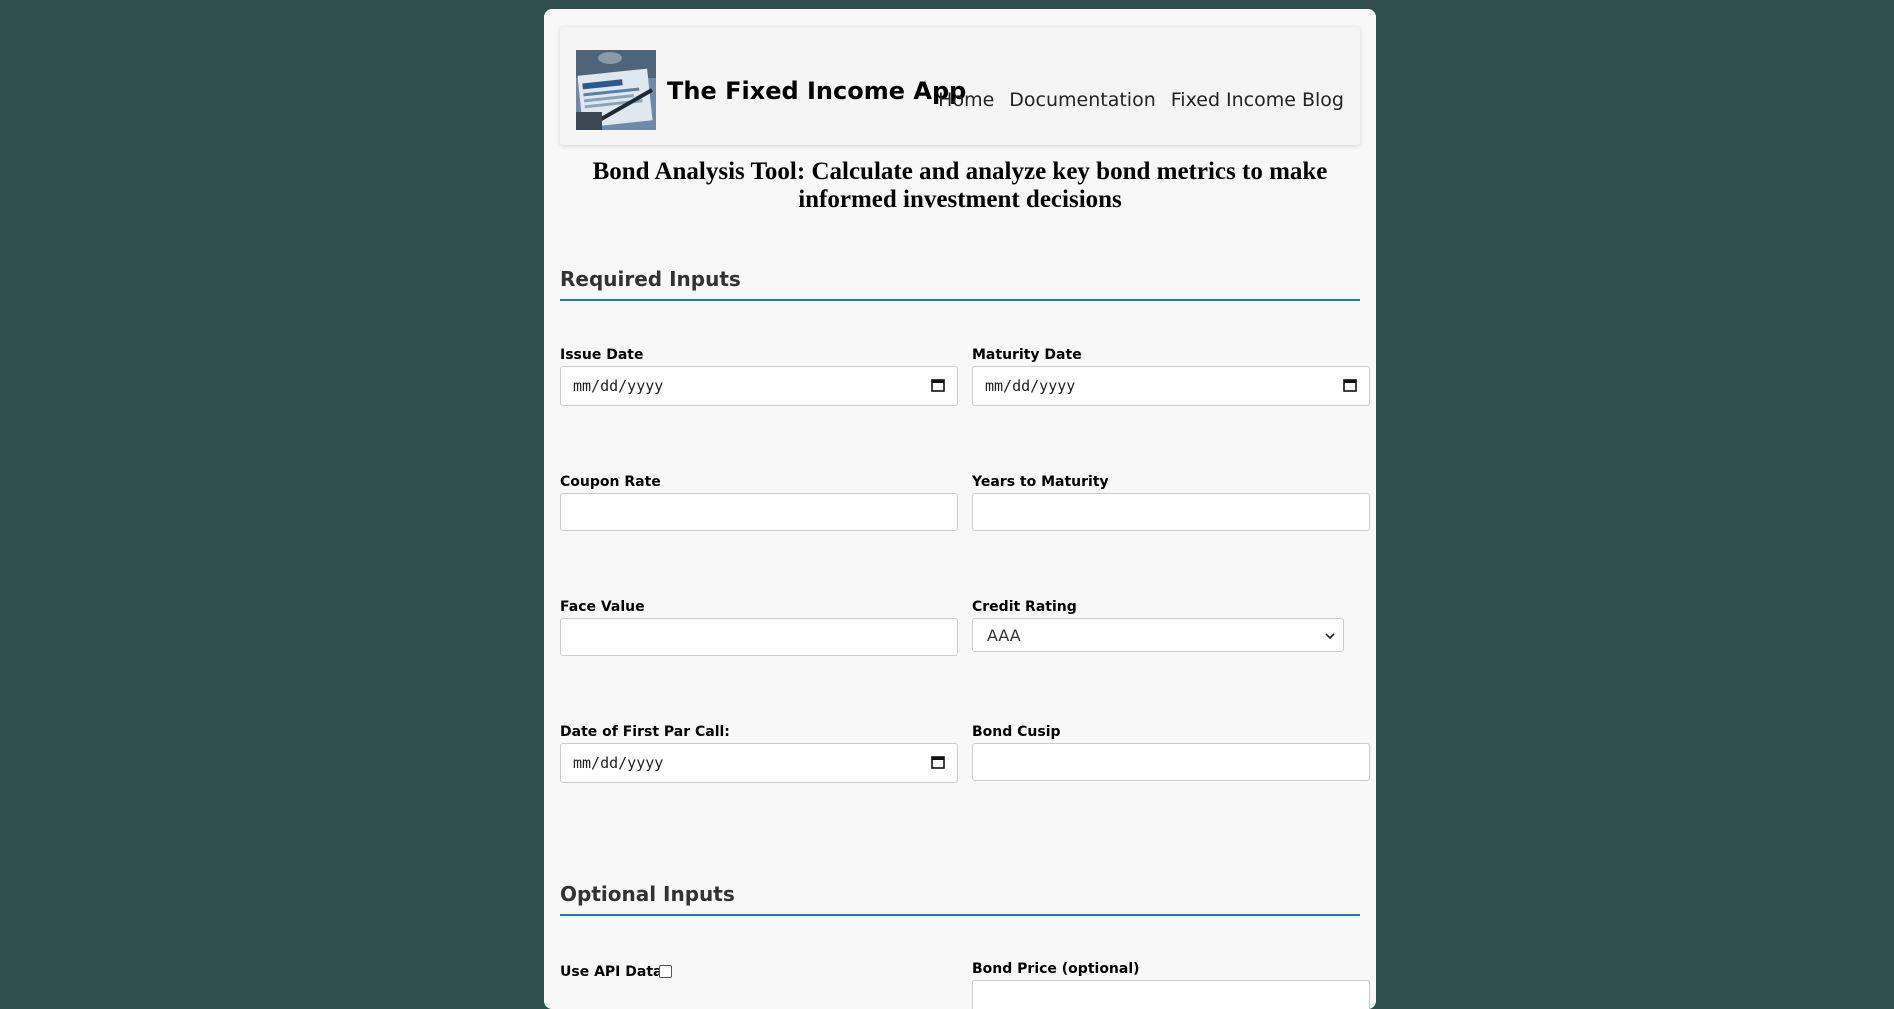 This screenshot has width=1894, height=1009. Describe the element at coordinates (759, 512) in the screenshot. I see `coupon-rate-input` at that location.